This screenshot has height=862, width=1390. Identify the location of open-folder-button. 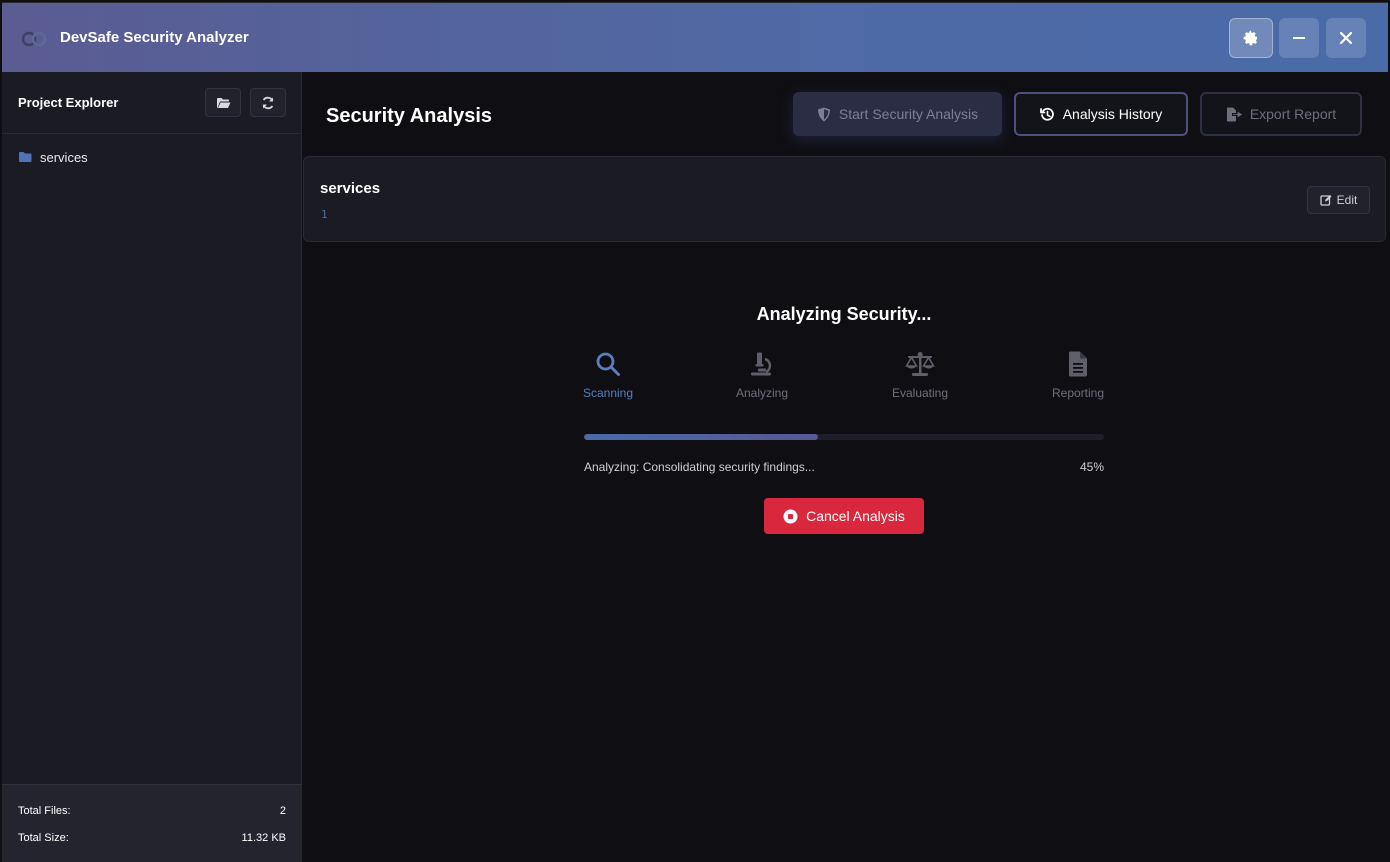
(223, 102).